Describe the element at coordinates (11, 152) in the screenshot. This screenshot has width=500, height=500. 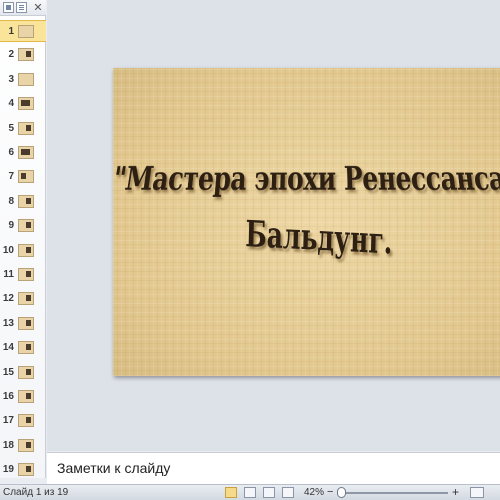
I see `slide-number: 6` at that location.